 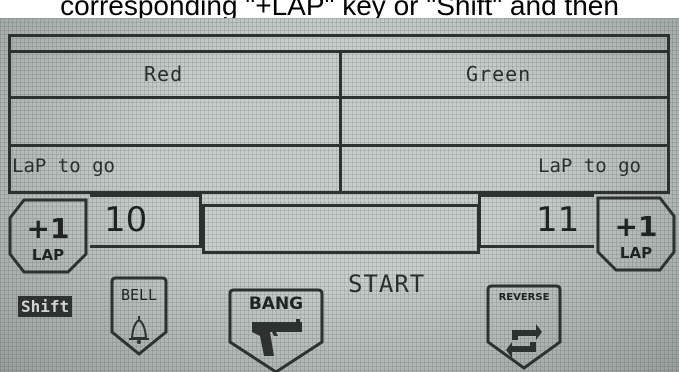 What do you see at coordinates (558, 220) in the screenshot?
I see `right-lap-count: 11` at bounding box center [558, 220].